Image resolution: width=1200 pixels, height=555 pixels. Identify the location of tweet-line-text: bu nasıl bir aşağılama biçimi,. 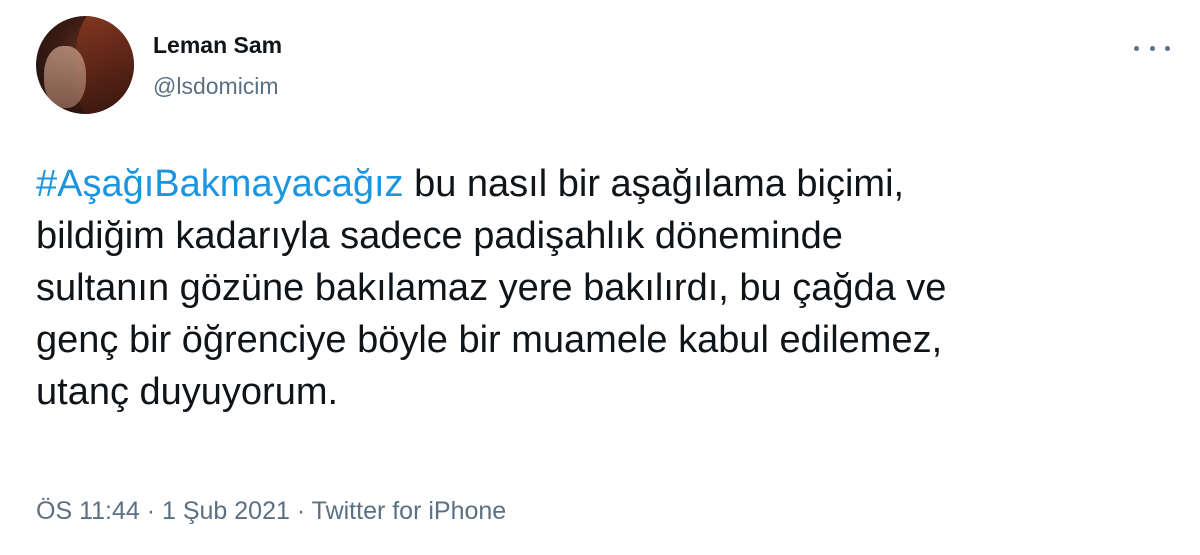
(654, 184).